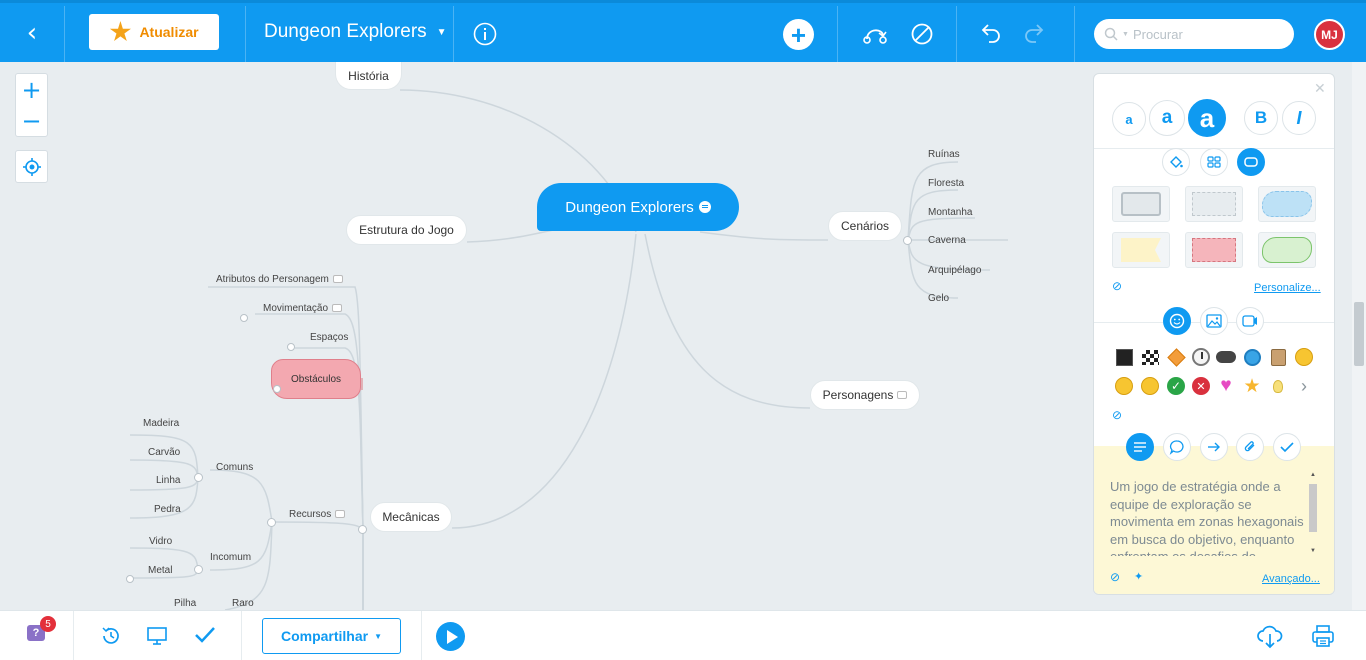  Describe the element at coordinates (331, 636) in the screenshot. I see `share-button: Compartilhar ▼` at that location.